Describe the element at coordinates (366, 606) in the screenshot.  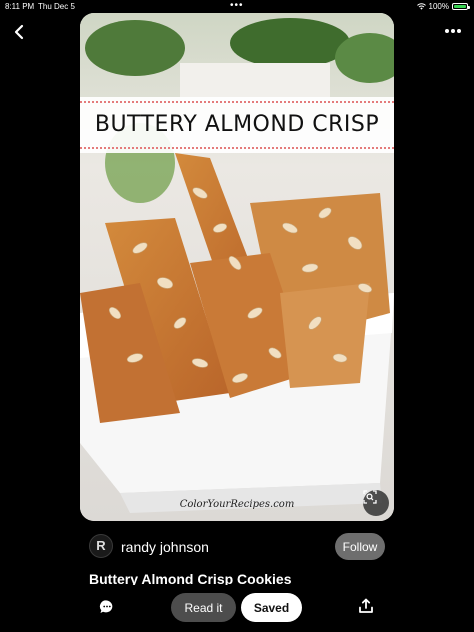
I see `share-icon` at that location.